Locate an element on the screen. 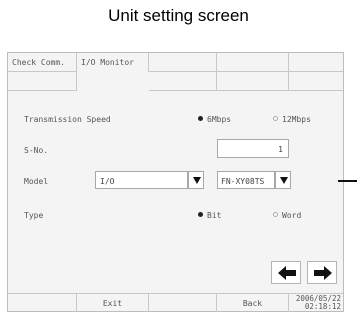 Image resolution: width=357 pixels, height=312 pixels. transmission-speed-label: Transmission Speed is located at coordinates (67, 119).